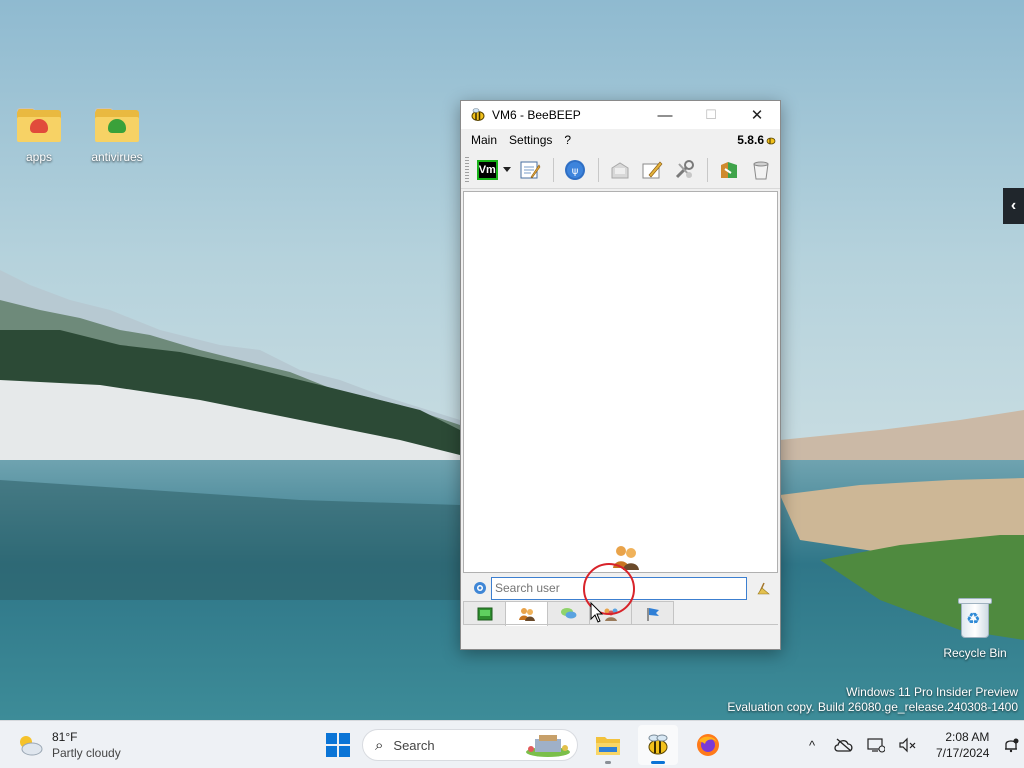 This screenshot has height=768, width=1024. I want to click on menu-help: ?, so click(567, 140).